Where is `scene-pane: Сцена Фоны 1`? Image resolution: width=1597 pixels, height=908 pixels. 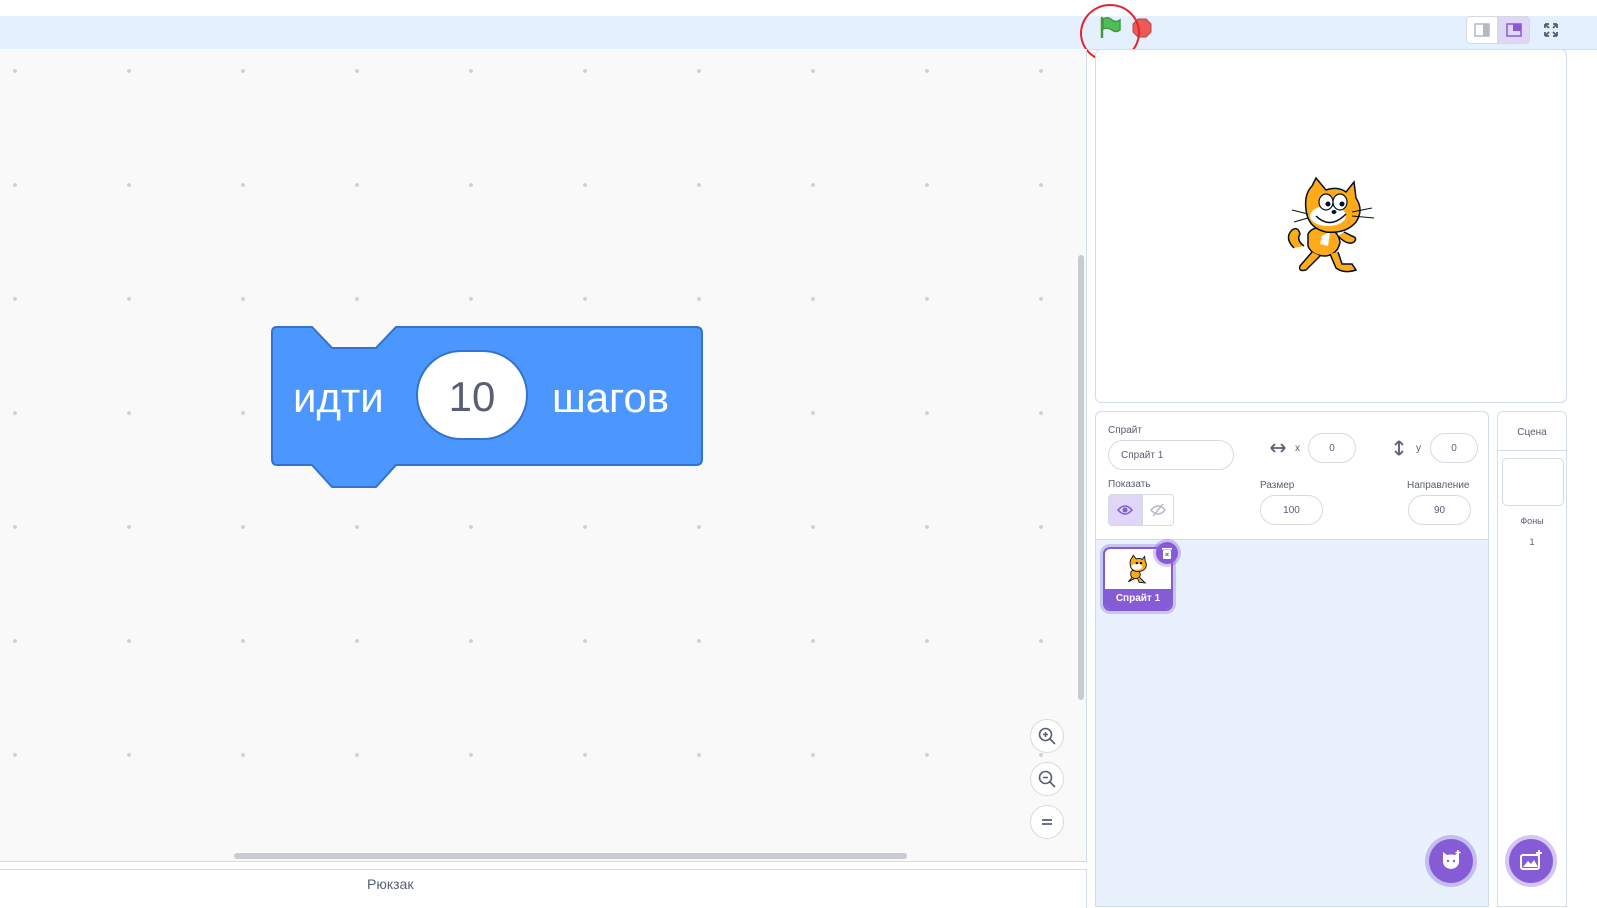 scene-pane: Сцена Фоны 1 is located at coordinates (1532, 659).